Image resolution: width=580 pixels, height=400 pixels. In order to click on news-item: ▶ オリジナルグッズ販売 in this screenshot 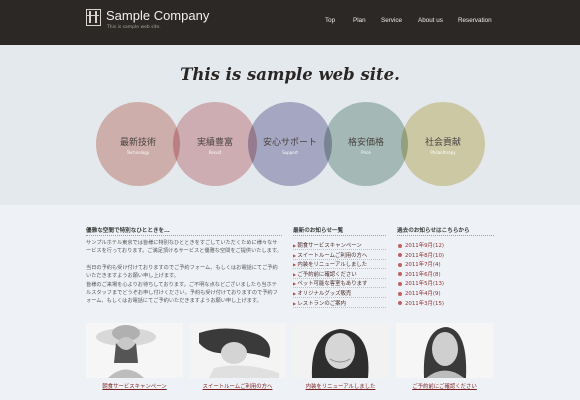, I will do `click(322, 293)`.